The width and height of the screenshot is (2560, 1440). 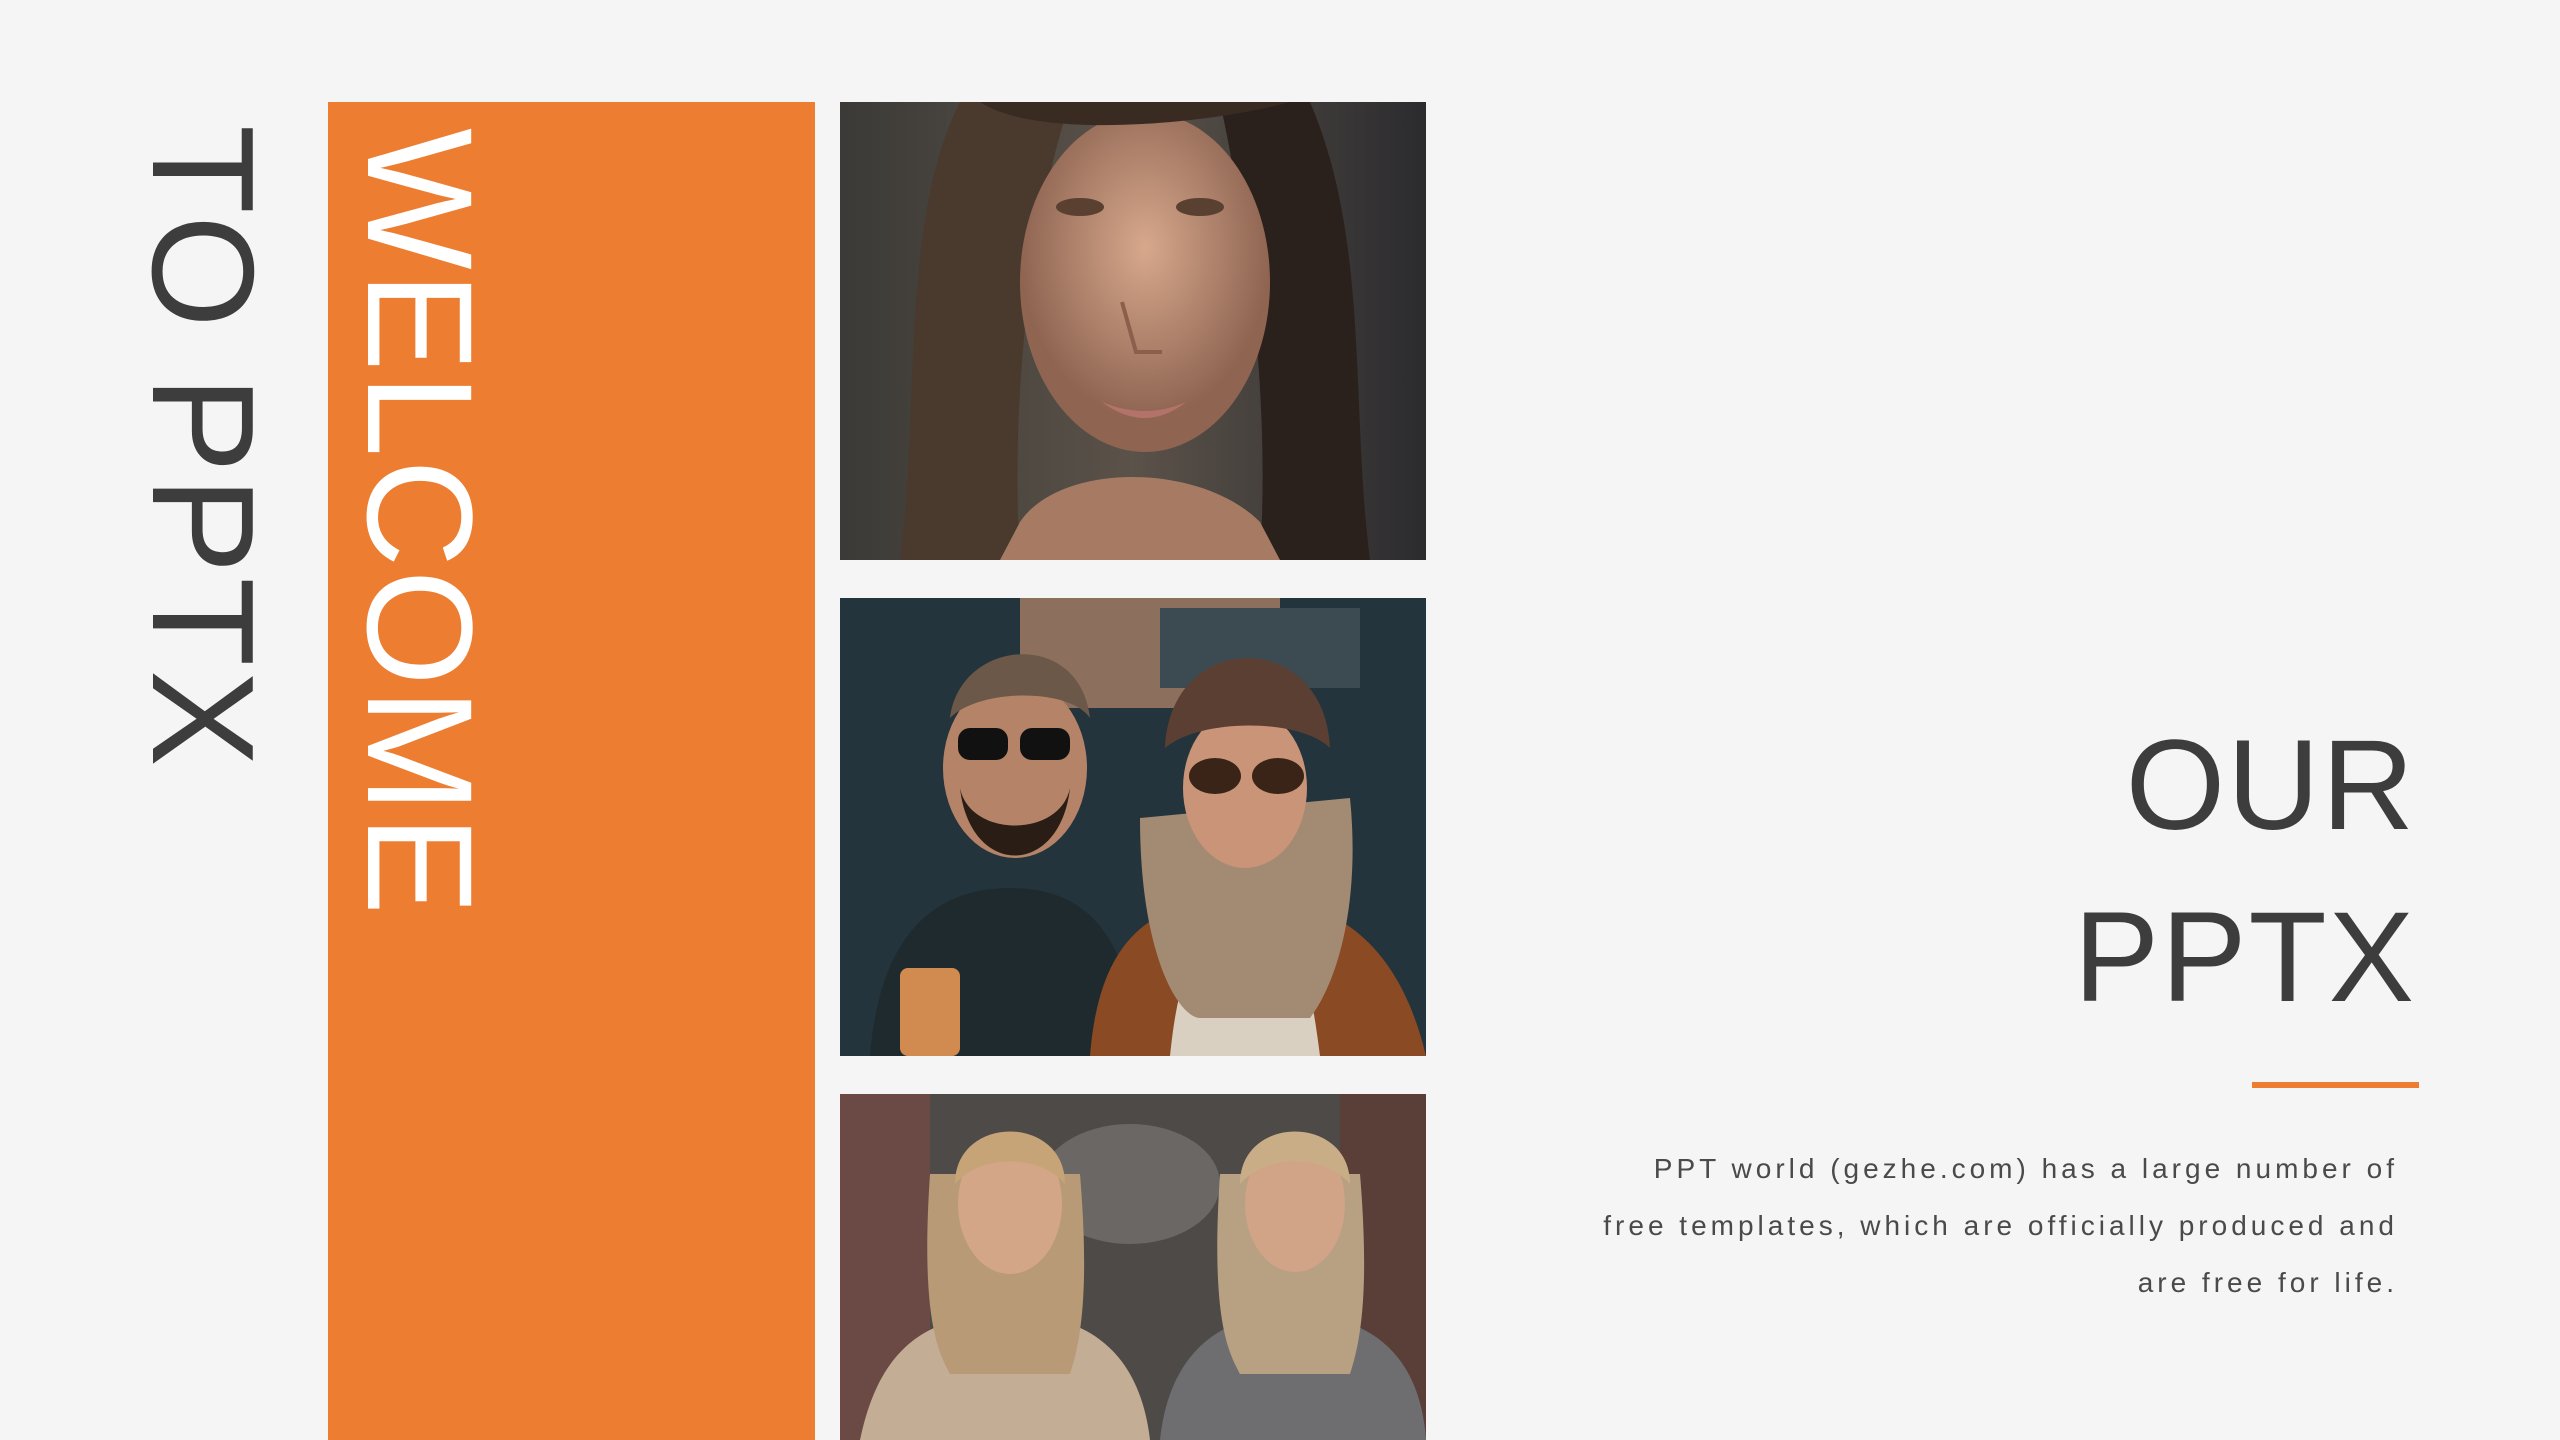 I want to click on headline-line-2: PPTX, so click(x=2244, y=957).